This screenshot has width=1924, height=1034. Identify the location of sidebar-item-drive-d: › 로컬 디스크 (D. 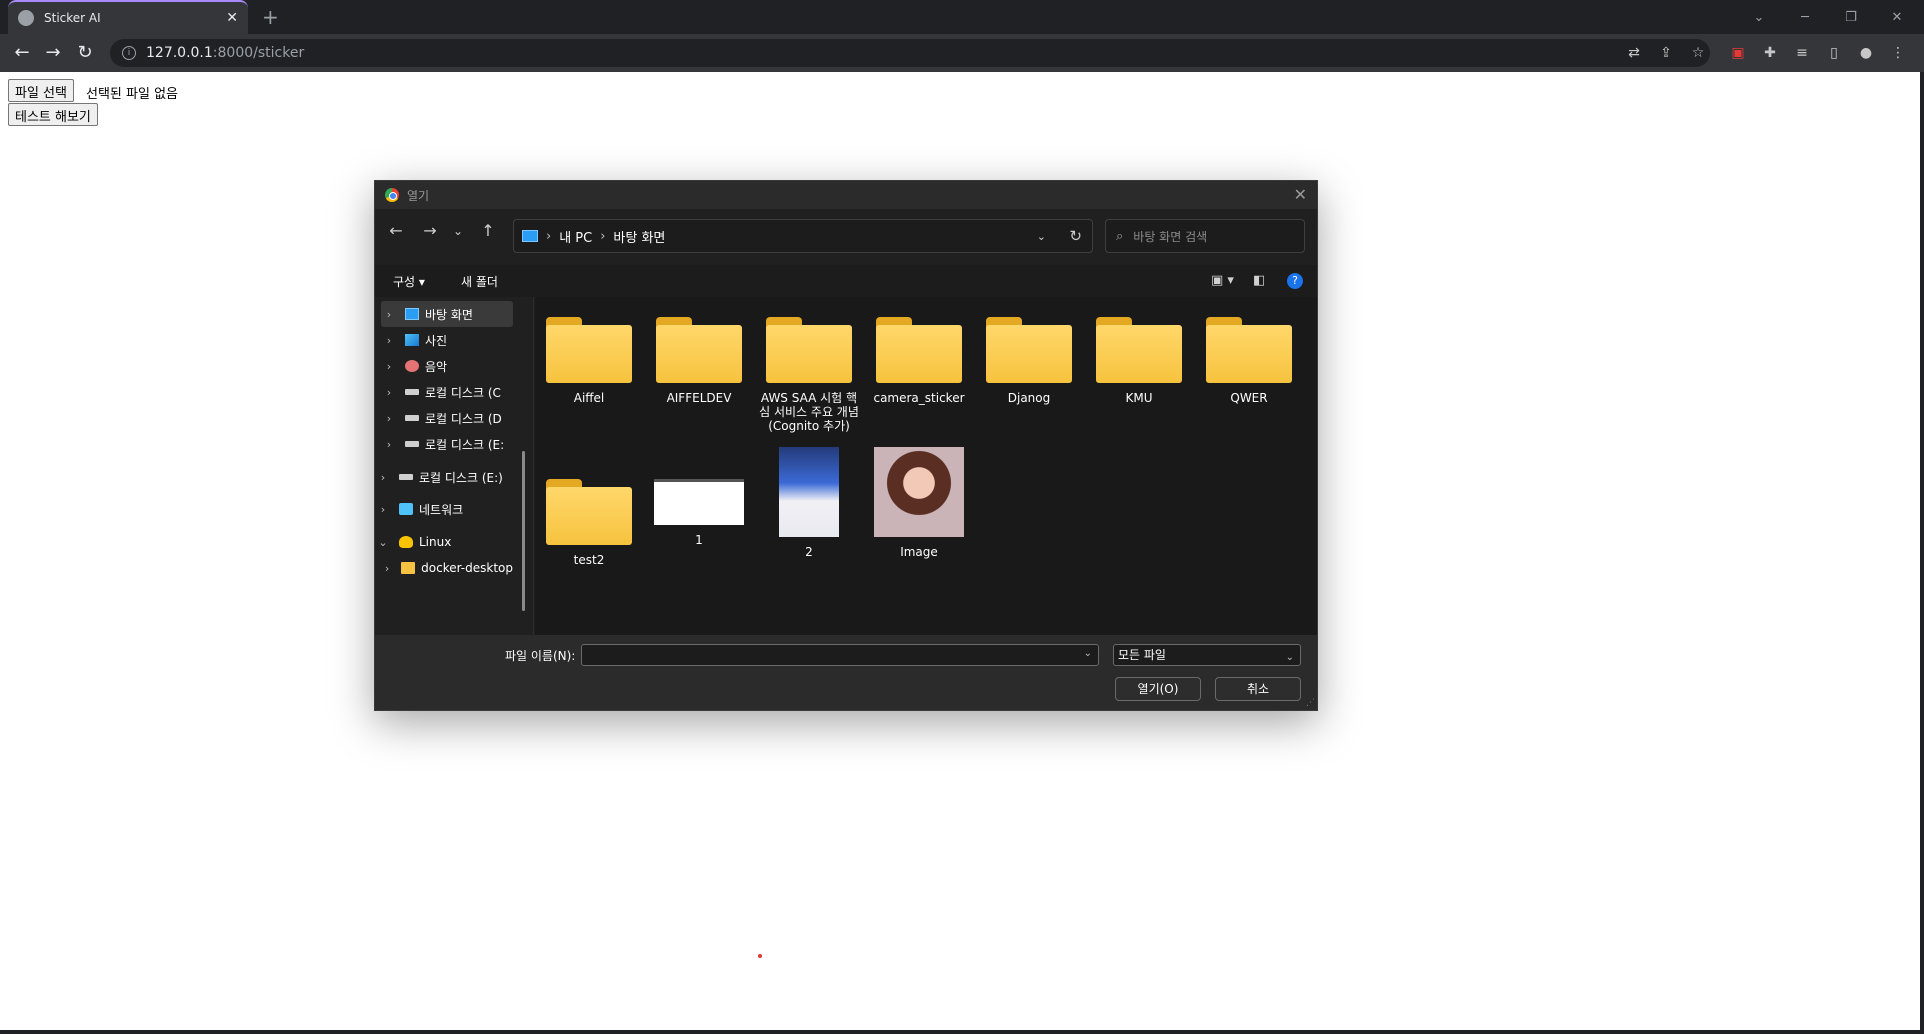
(447, 418).